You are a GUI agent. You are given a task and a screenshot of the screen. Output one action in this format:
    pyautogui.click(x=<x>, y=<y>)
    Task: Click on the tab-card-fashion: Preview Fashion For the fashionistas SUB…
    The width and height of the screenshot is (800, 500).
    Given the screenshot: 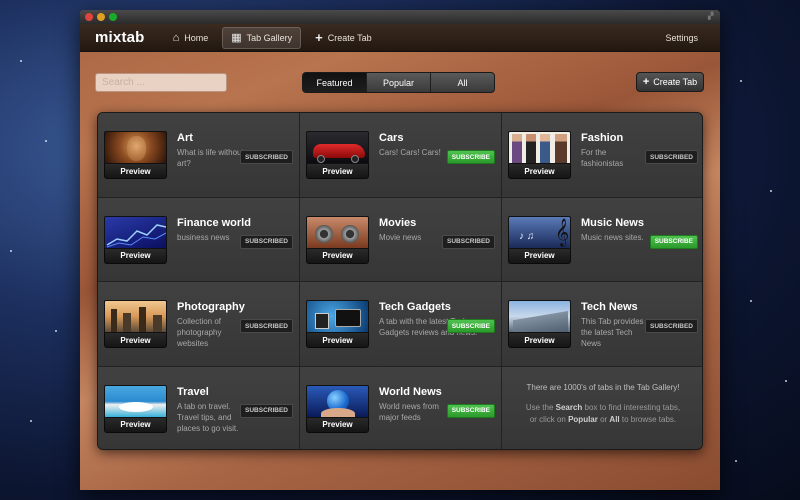 What is the action you would take?
    pyautogui.click(x=602, y=155)
    